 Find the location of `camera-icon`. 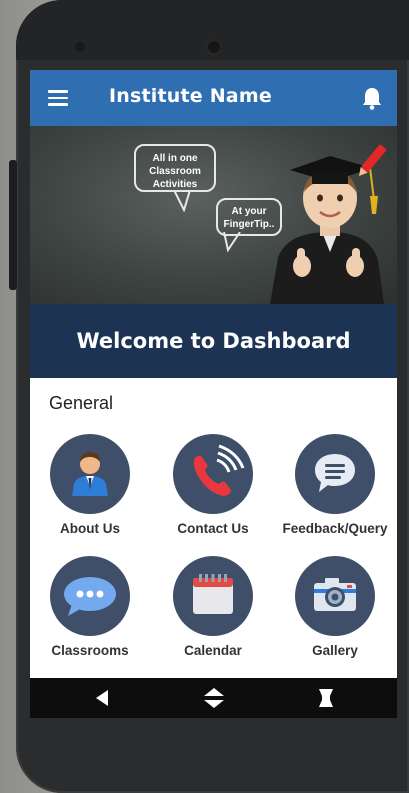

camera-icon is located at coordinates (335, 594).